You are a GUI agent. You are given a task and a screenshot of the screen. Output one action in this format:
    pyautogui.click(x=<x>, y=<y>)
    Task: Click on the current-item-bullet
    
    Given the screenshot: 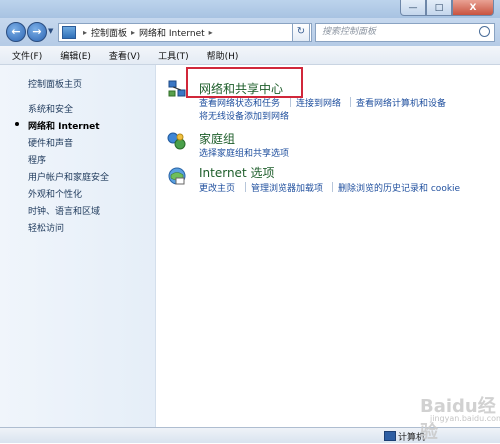 What is the action you would take?
    pyautogui.click(x=17, y=124)
    